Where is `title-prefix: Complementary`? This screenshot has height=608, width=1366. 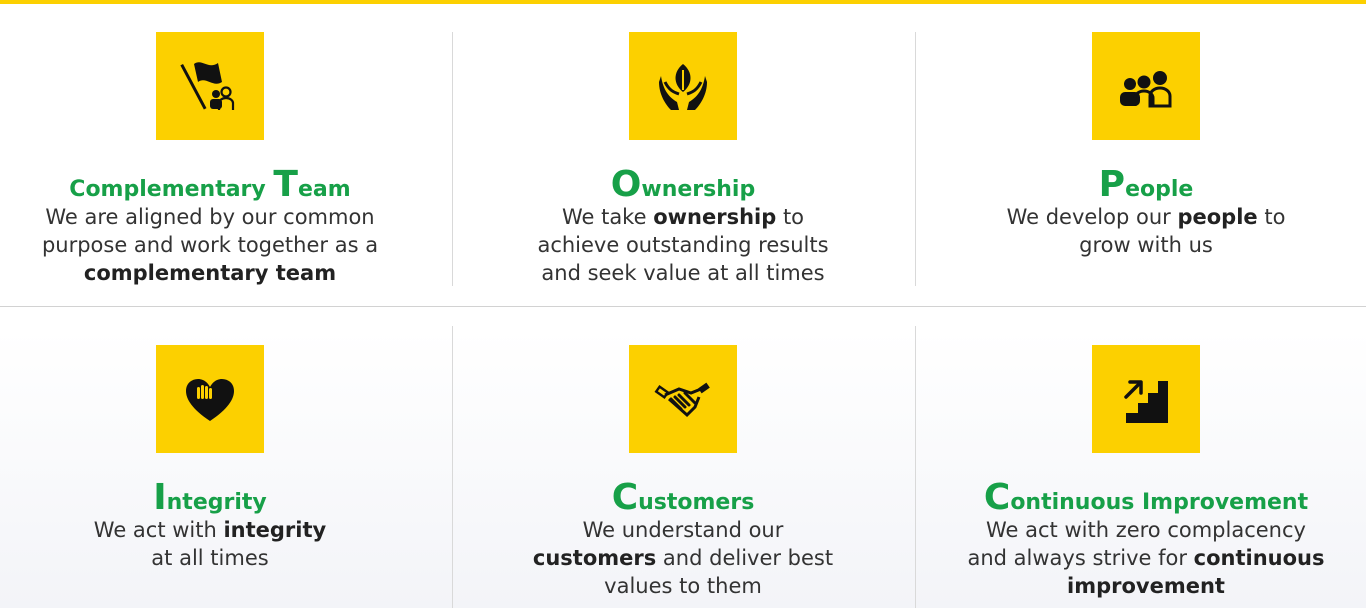
title-prefix: Complementary is located at coordinates (171, 189).